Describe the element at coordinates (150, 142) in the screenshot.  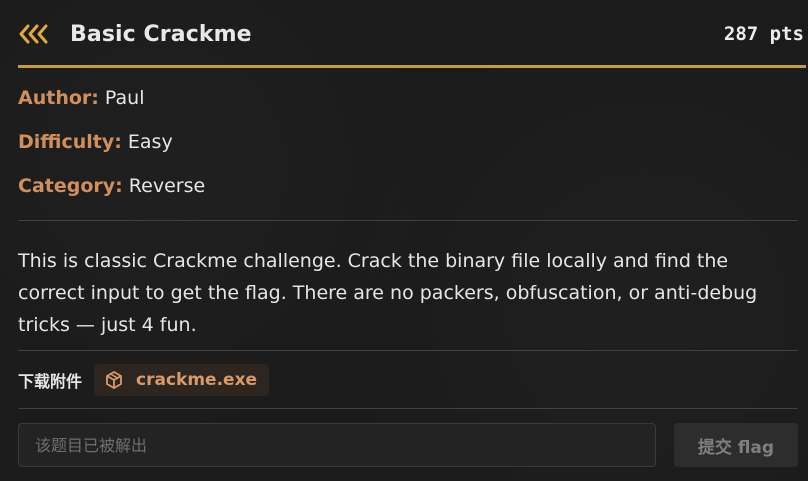
I see `difficulty-value: Easy` at that location.